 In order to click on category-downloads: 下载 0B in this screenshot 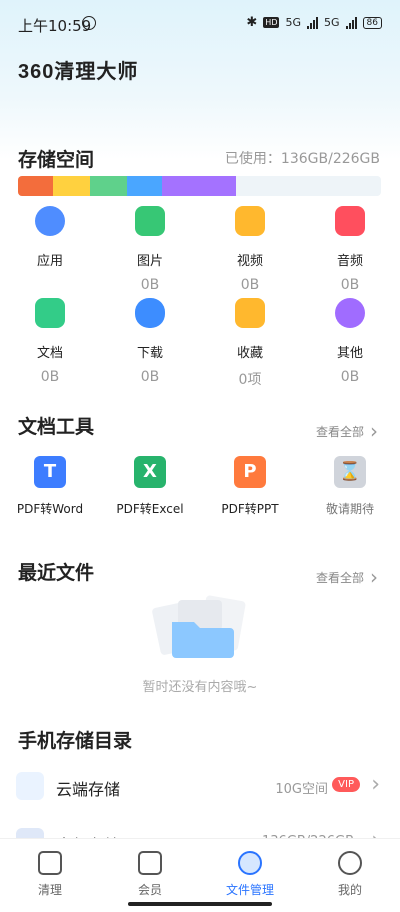, I will do `click(150, 343)`.